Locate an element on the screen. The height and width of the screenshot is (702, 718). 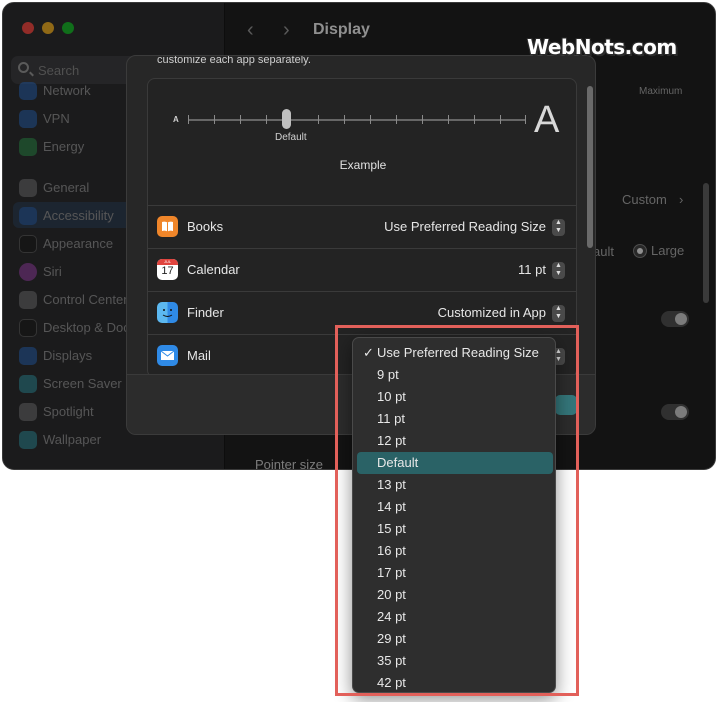
finder-icon is located at coordinates (167, 312).